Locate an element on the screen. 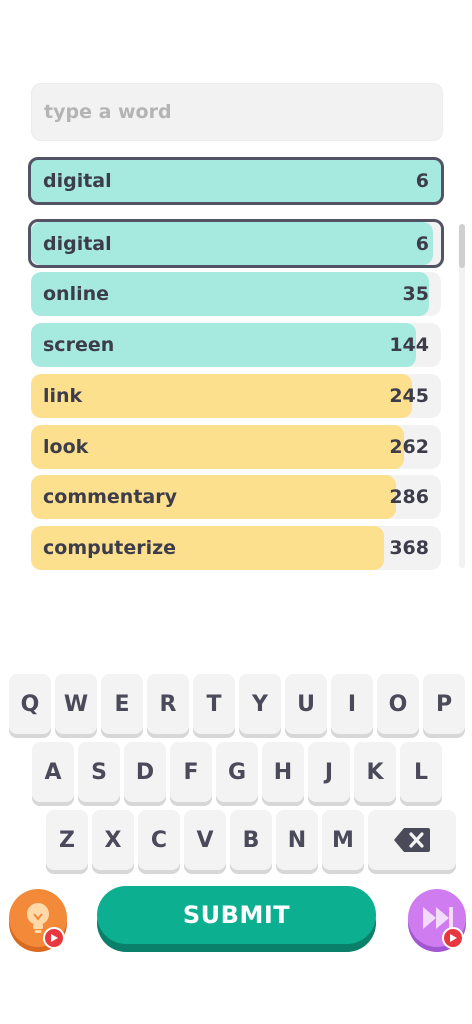 Image resolution: width=472 pixels, height=1024 pixels. key-p: P is located at coordinates (444, 704).